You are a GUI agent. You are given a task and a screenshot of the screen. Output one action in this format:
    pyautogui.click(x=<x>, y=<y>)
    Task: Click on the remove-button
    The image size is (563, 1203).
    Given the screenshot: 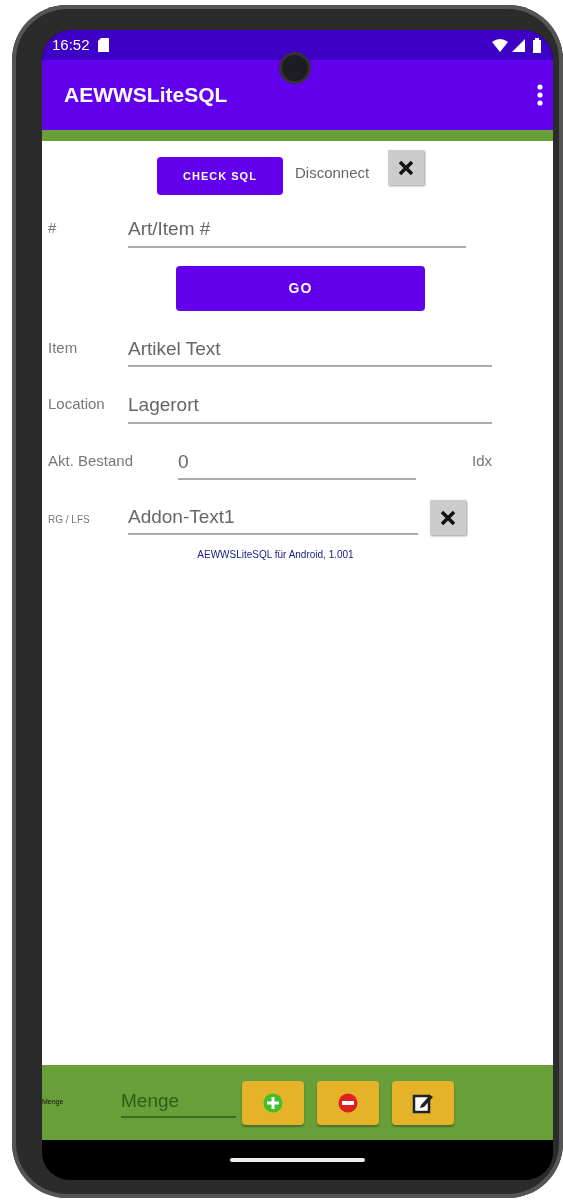 What is the action you would take?
    pyautogui.click(x=348, y=1102)
    